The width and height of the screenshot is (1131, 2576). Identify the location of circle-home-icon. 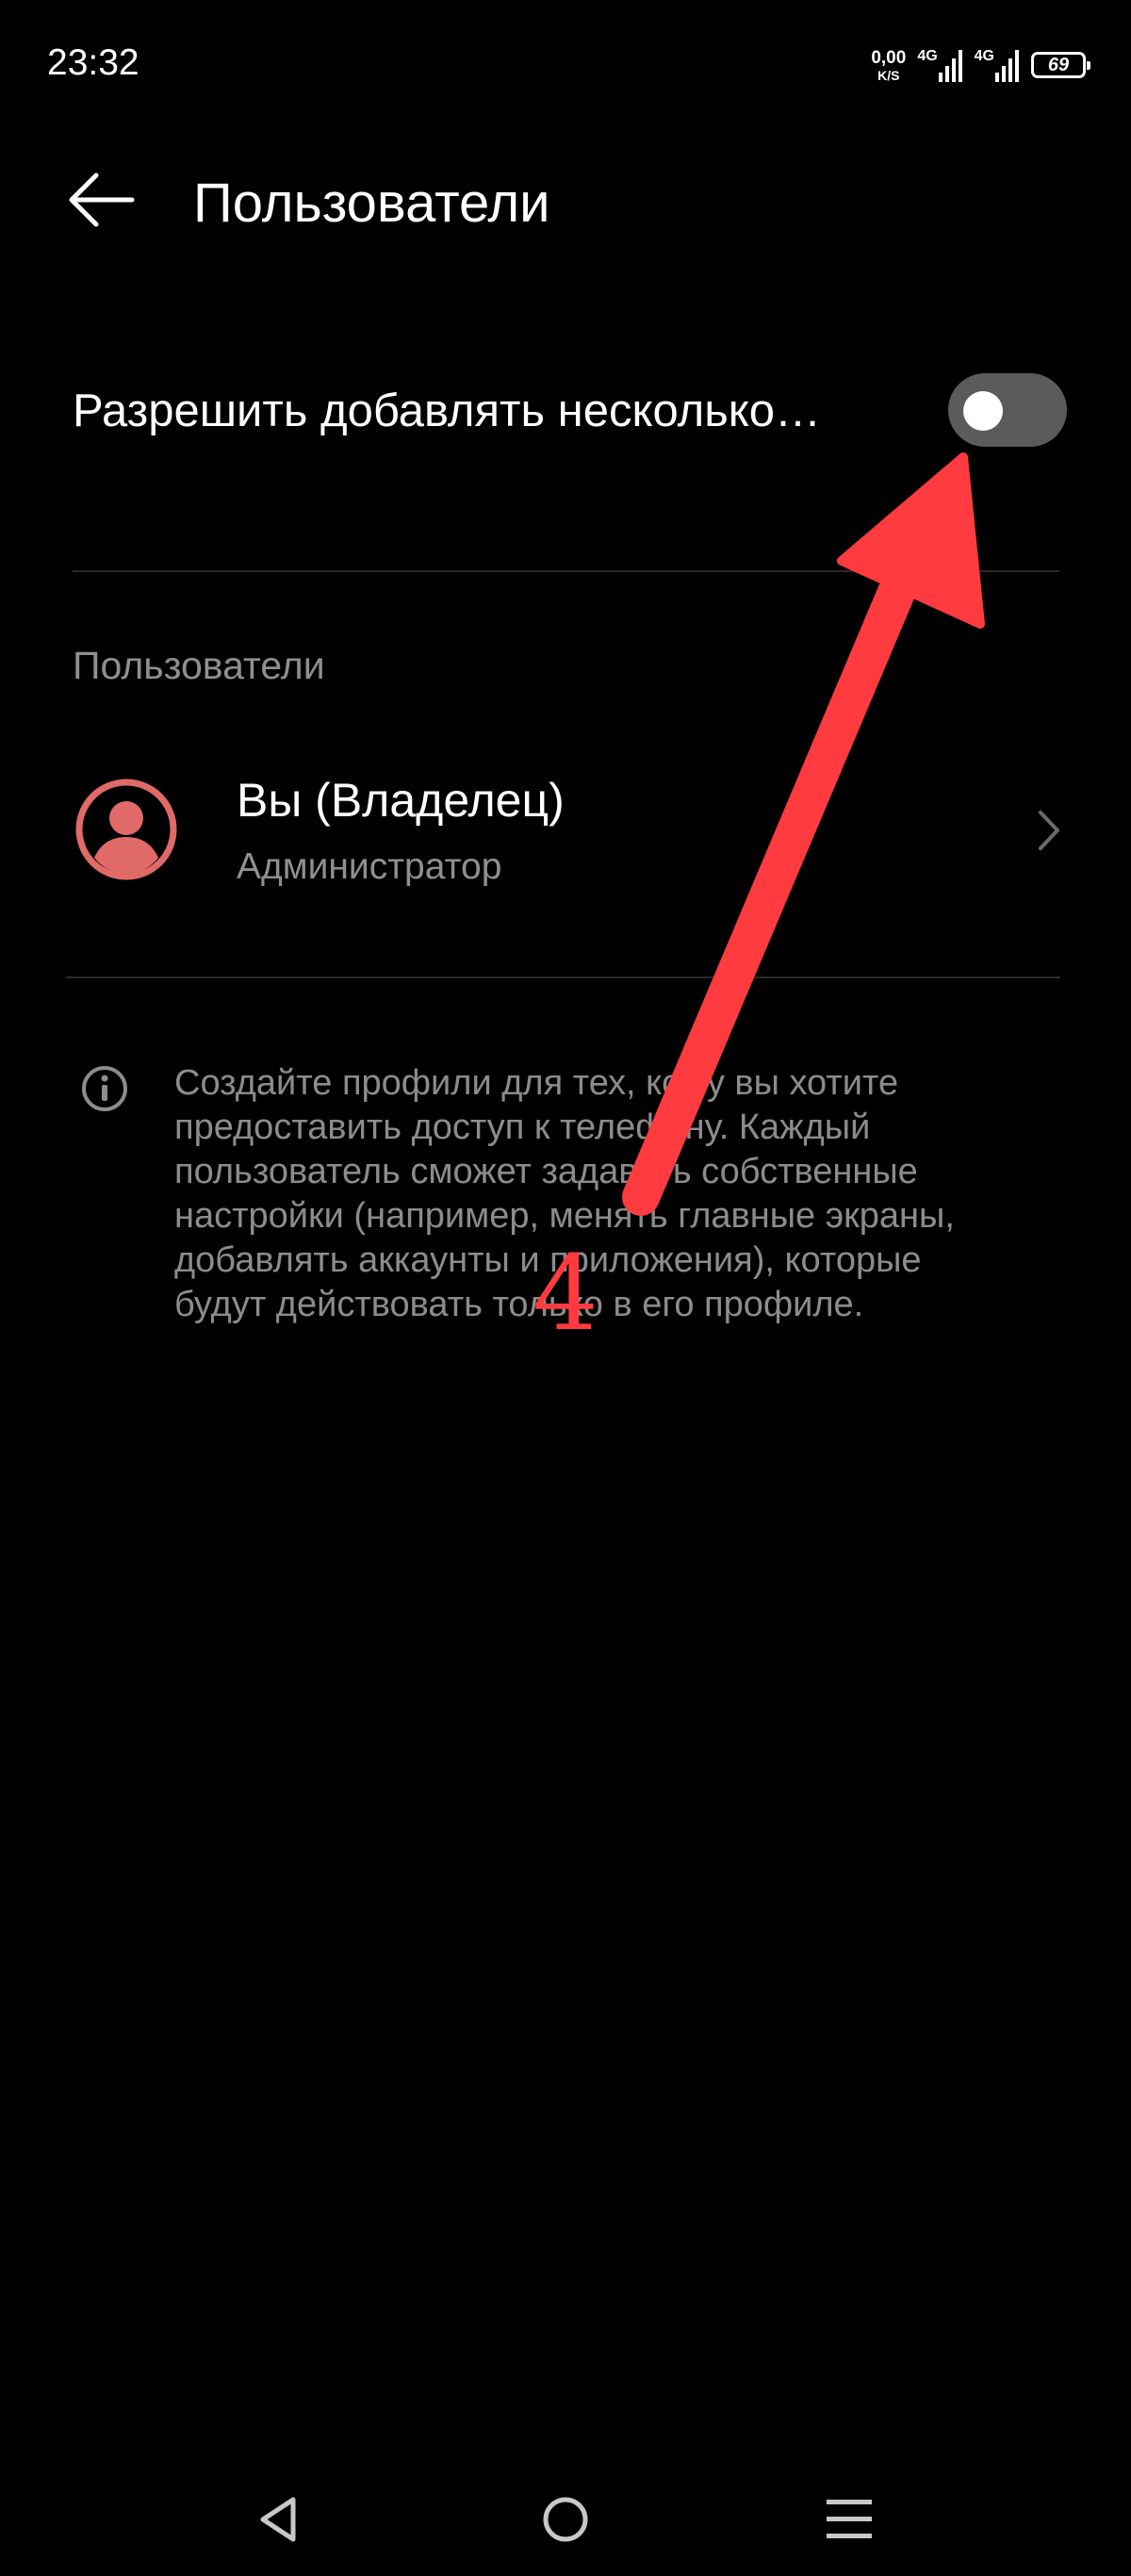
(566, 2519).